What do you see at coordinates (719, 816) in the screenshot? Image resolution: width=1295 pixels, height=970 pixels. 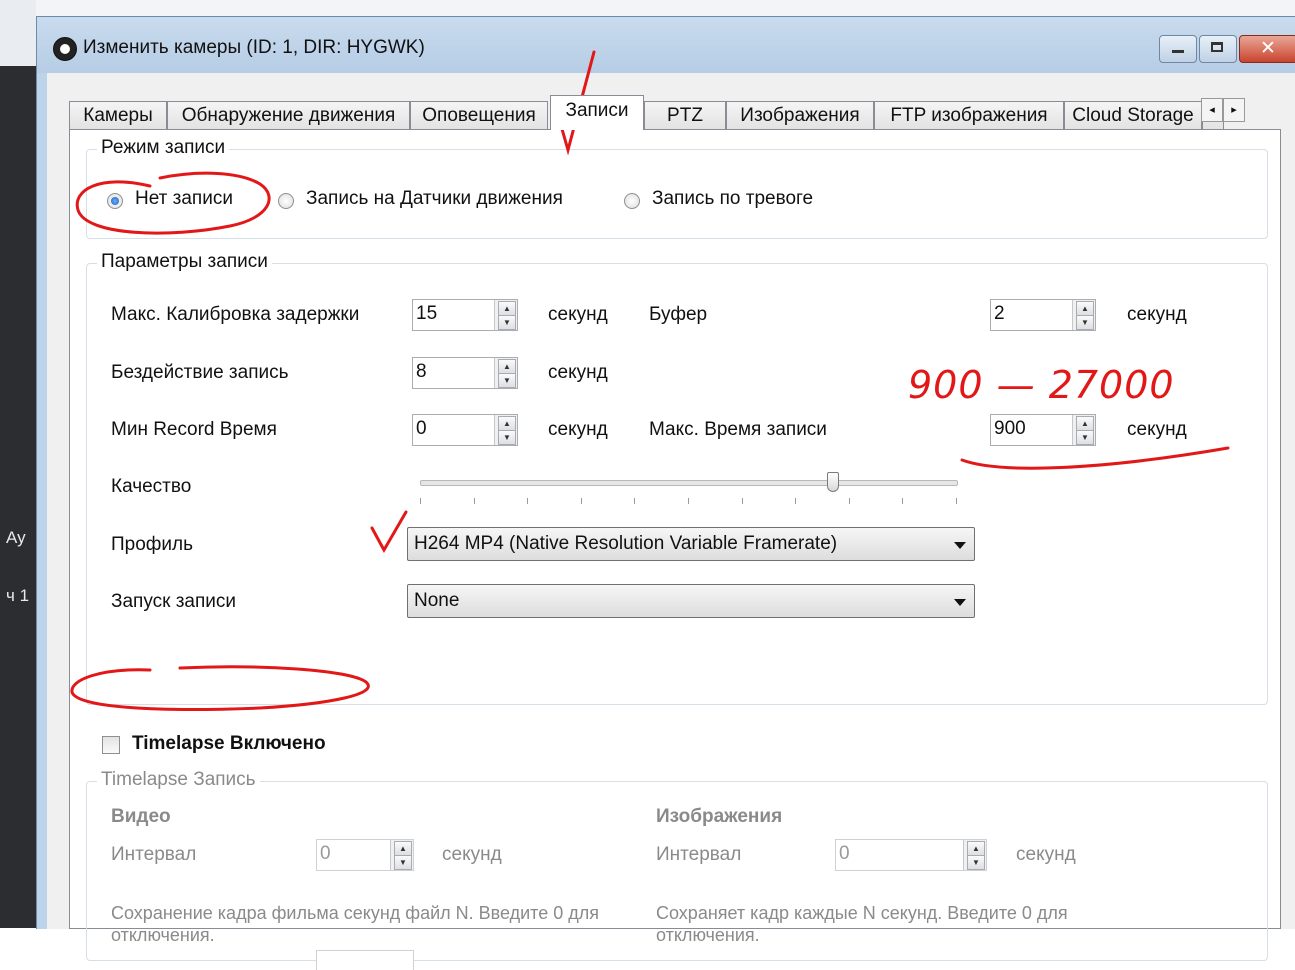 I see `timelapse-images-heading: Изображения` at bounding box center [719, 816].